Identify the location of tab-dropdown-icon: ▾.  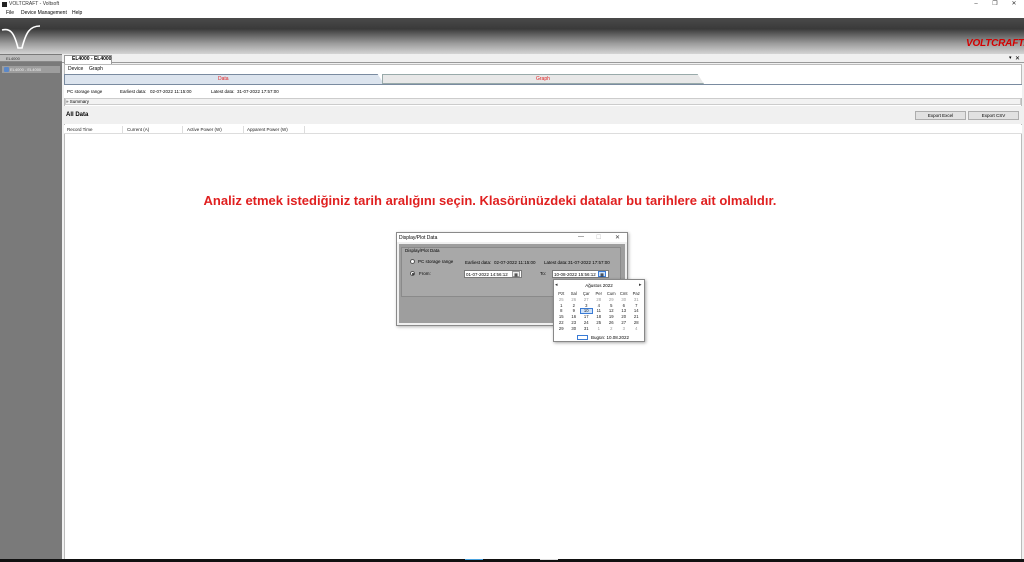
(1010, 58).